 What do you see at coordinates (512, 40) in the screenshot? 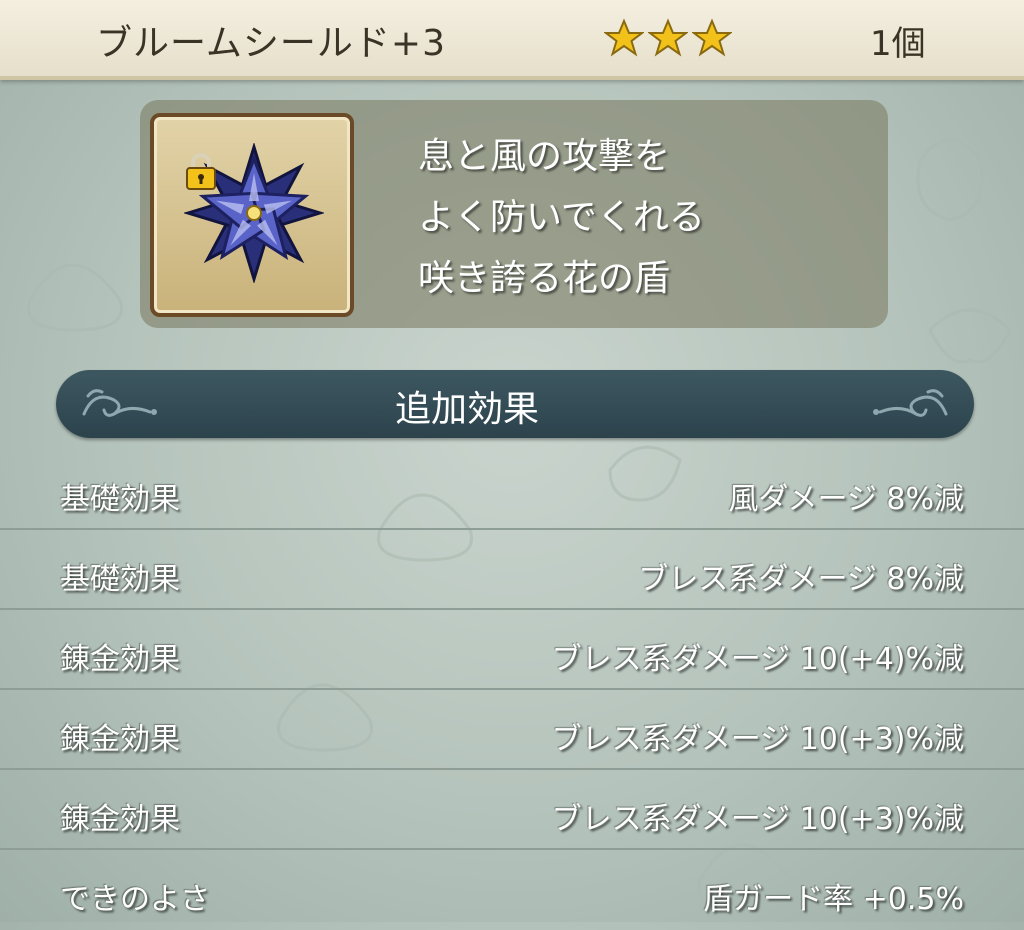
I see `item-header: ブルームシールド+3 1個` at bounding box center [512, 40].